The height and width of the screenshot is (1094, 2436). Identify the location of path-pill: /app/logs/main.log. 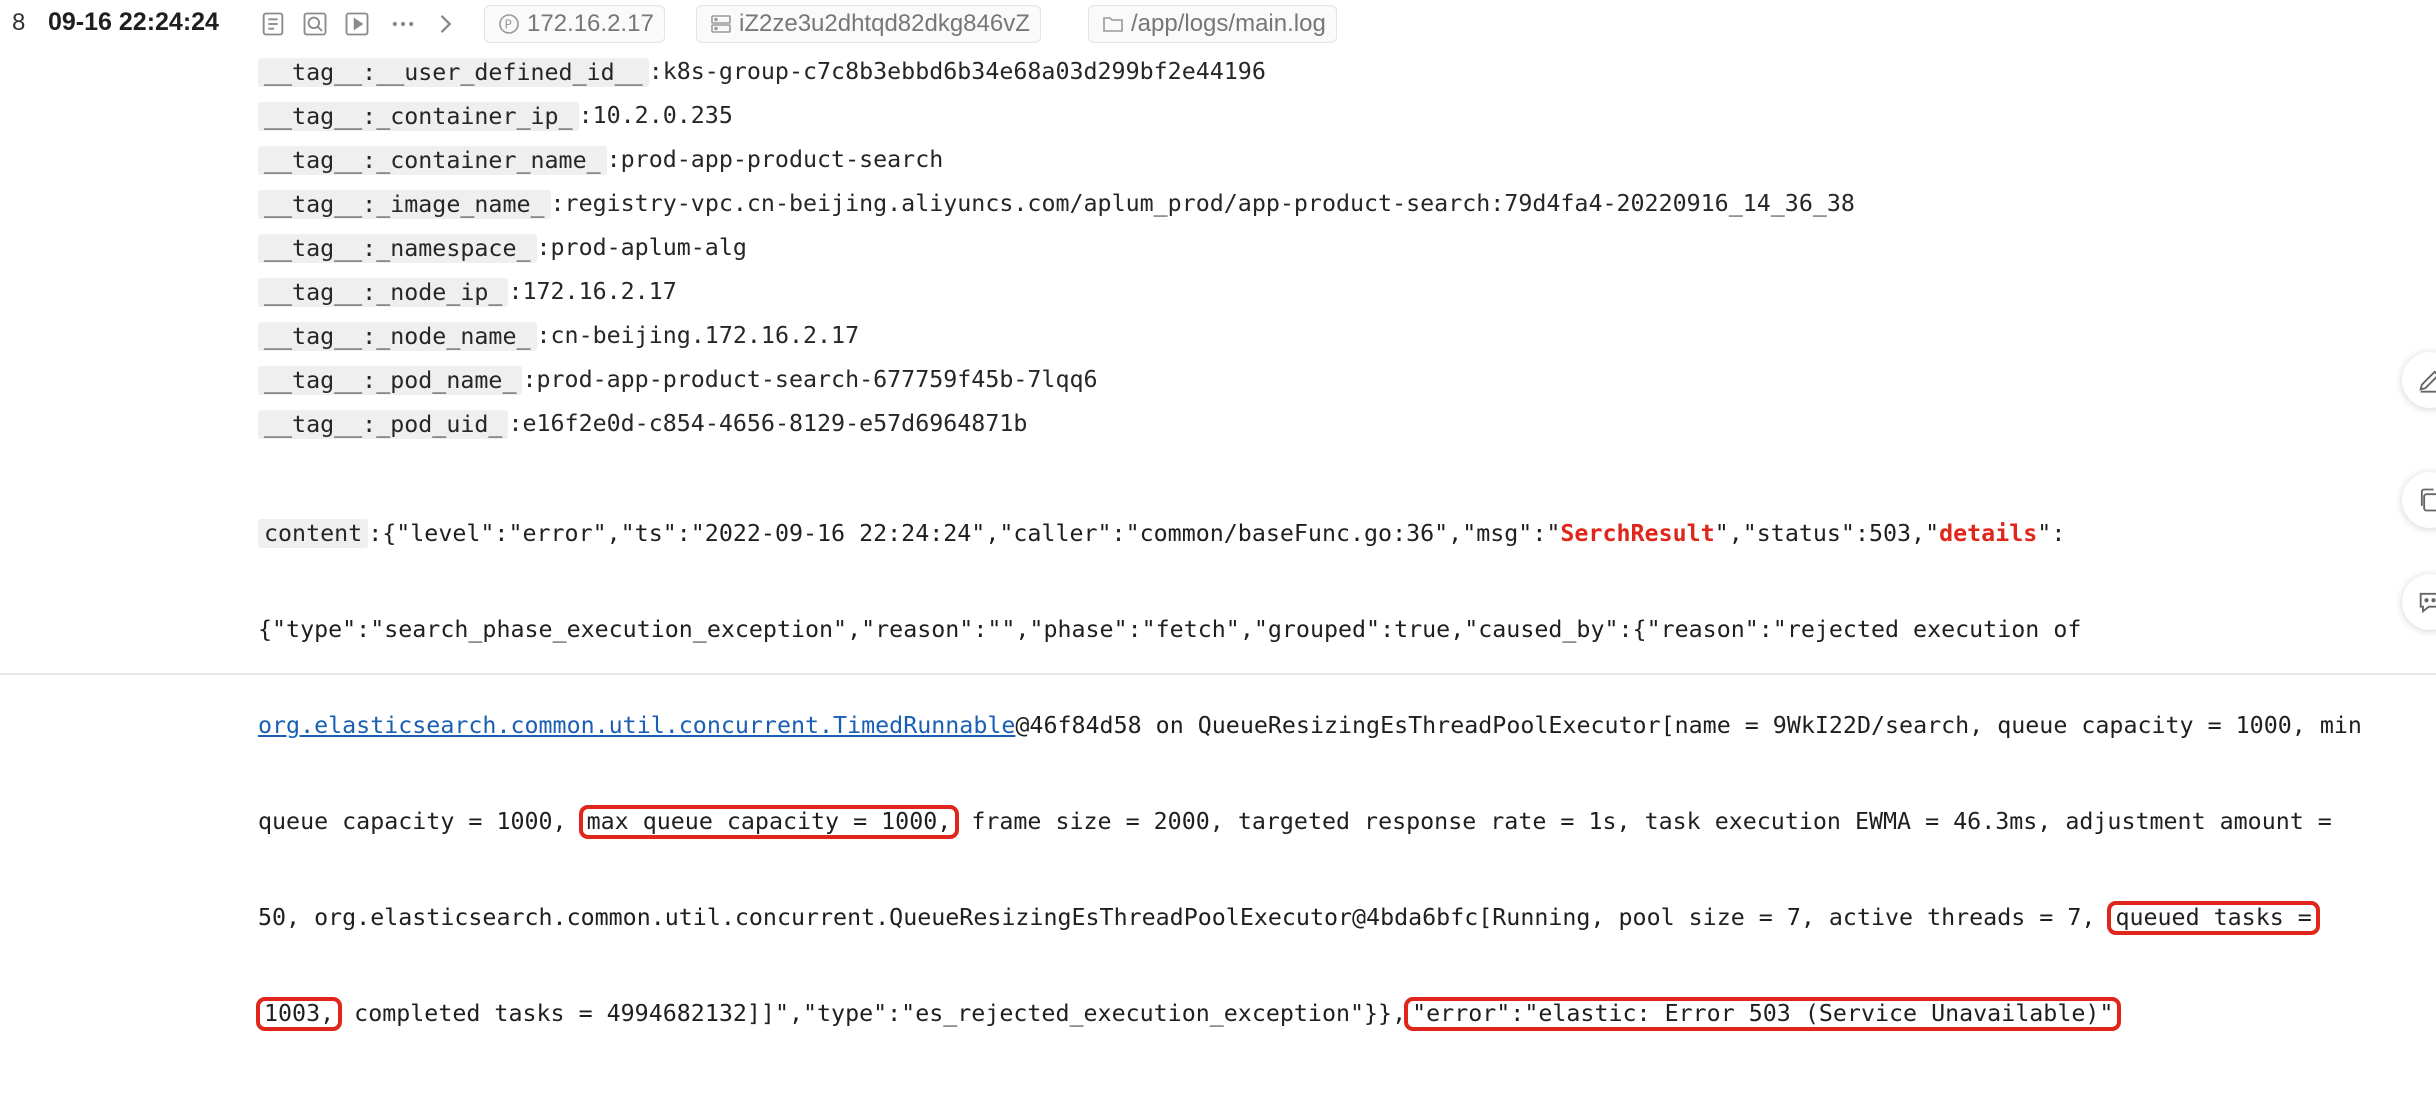
(1212, 24).